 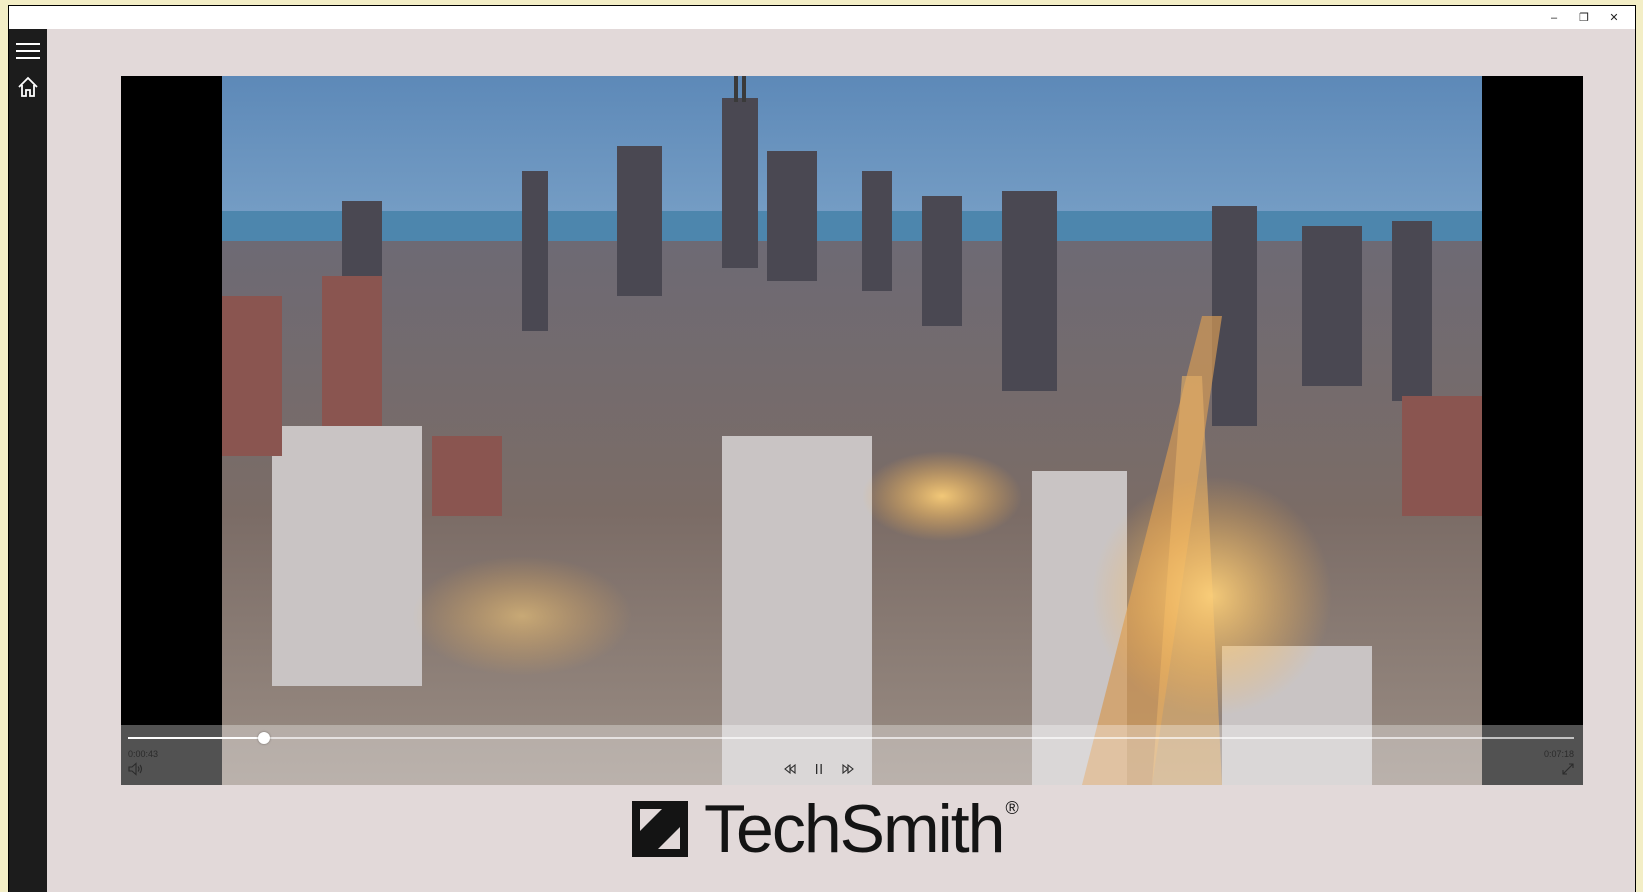 I want to click on minimize-button: –, so click(x=1554, y=17).